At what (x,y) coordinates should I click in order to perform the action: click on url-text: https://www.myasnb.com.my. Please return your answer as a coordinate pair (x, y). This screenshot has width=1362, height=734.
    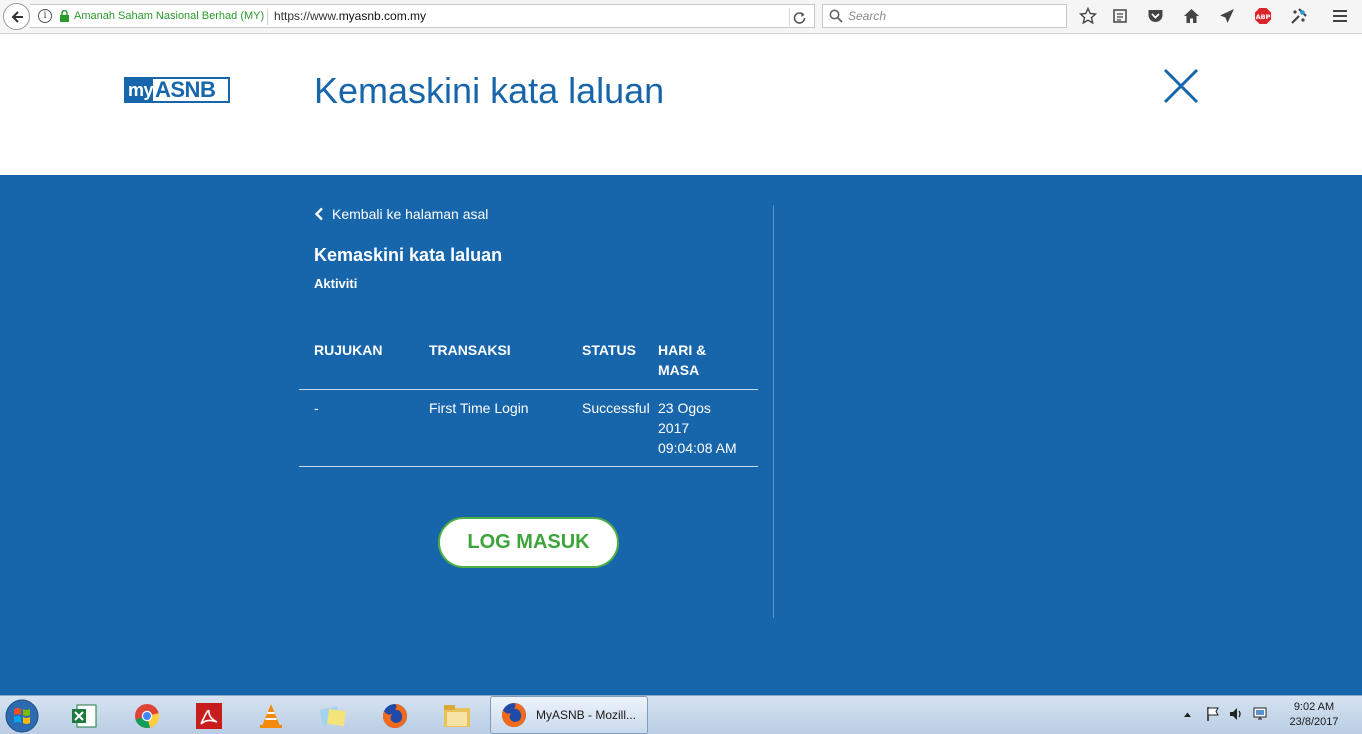
    Looking at the image, I should click on (350, 16).